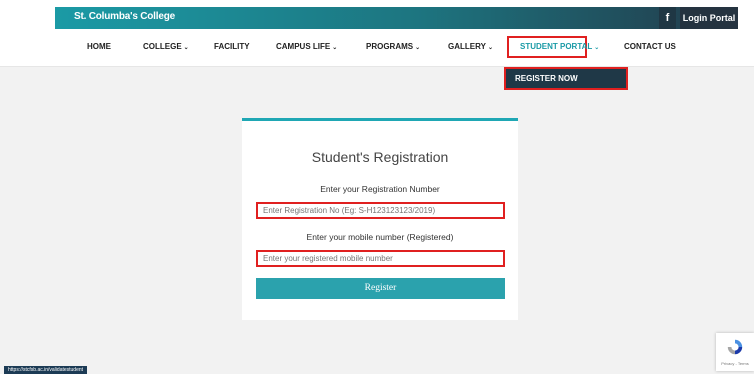 Image resolution: width=754 pixels, height=374 pixels. I want to click on recaptcha-icon, so click(735, 347).